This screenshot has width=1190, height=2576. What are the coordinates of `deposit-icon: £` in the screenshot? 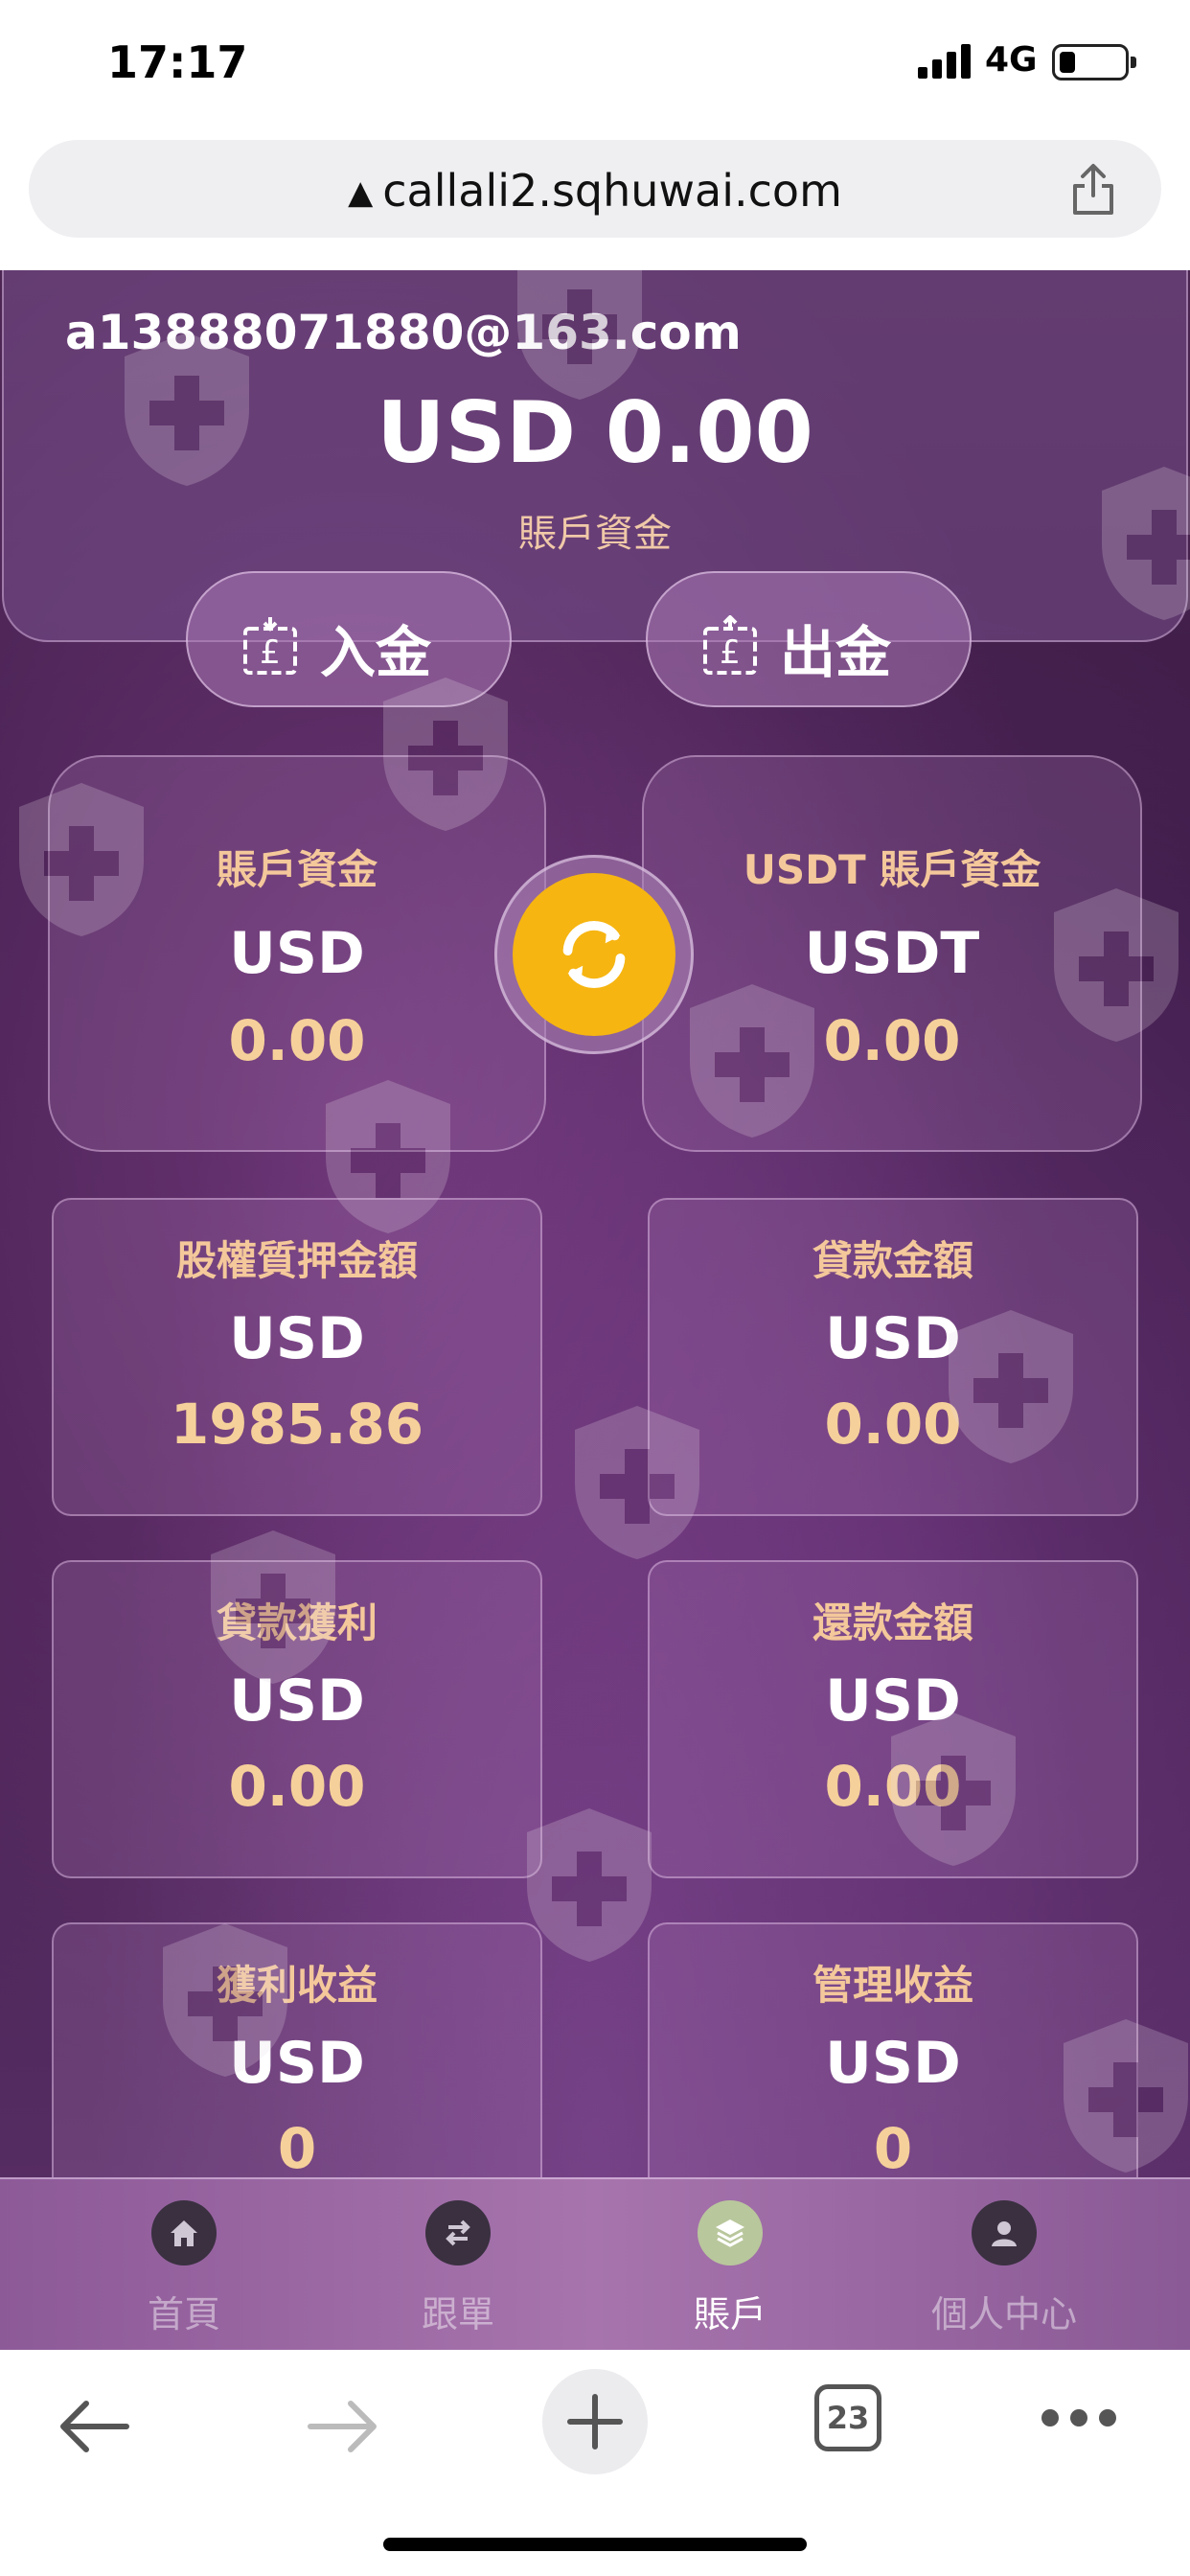 It's located at (270, 646).